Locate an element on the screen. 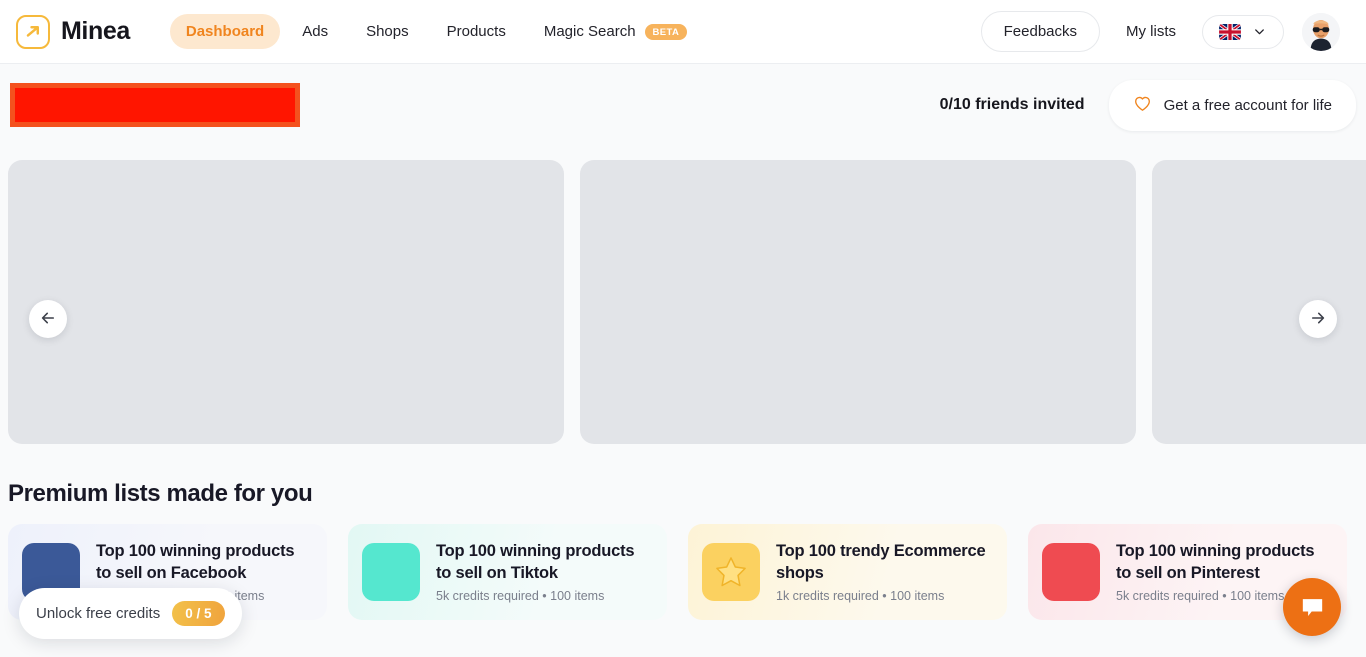 The height and width of the screenshot is (657, 1366). carousel-prev-button is located at coordinates (48, 319).